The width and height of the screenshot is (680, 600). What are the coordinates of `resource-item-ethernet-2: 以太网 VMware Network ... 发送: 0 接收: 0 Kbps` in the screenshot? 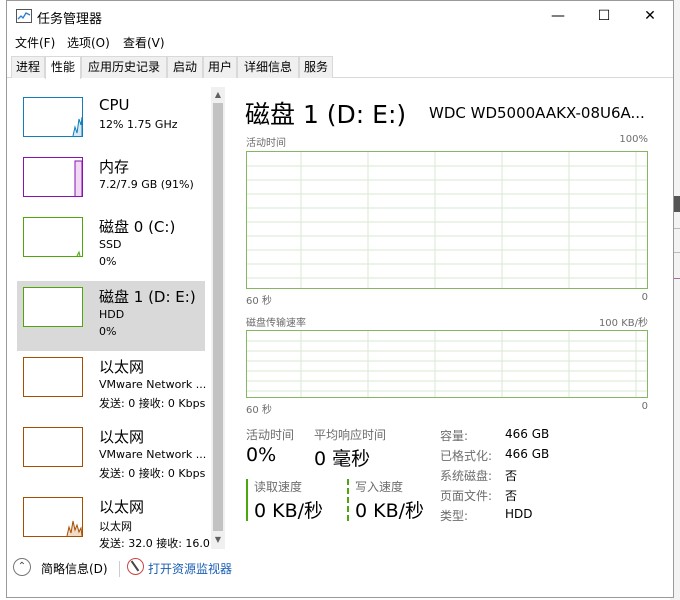 It's located at (112, 456).